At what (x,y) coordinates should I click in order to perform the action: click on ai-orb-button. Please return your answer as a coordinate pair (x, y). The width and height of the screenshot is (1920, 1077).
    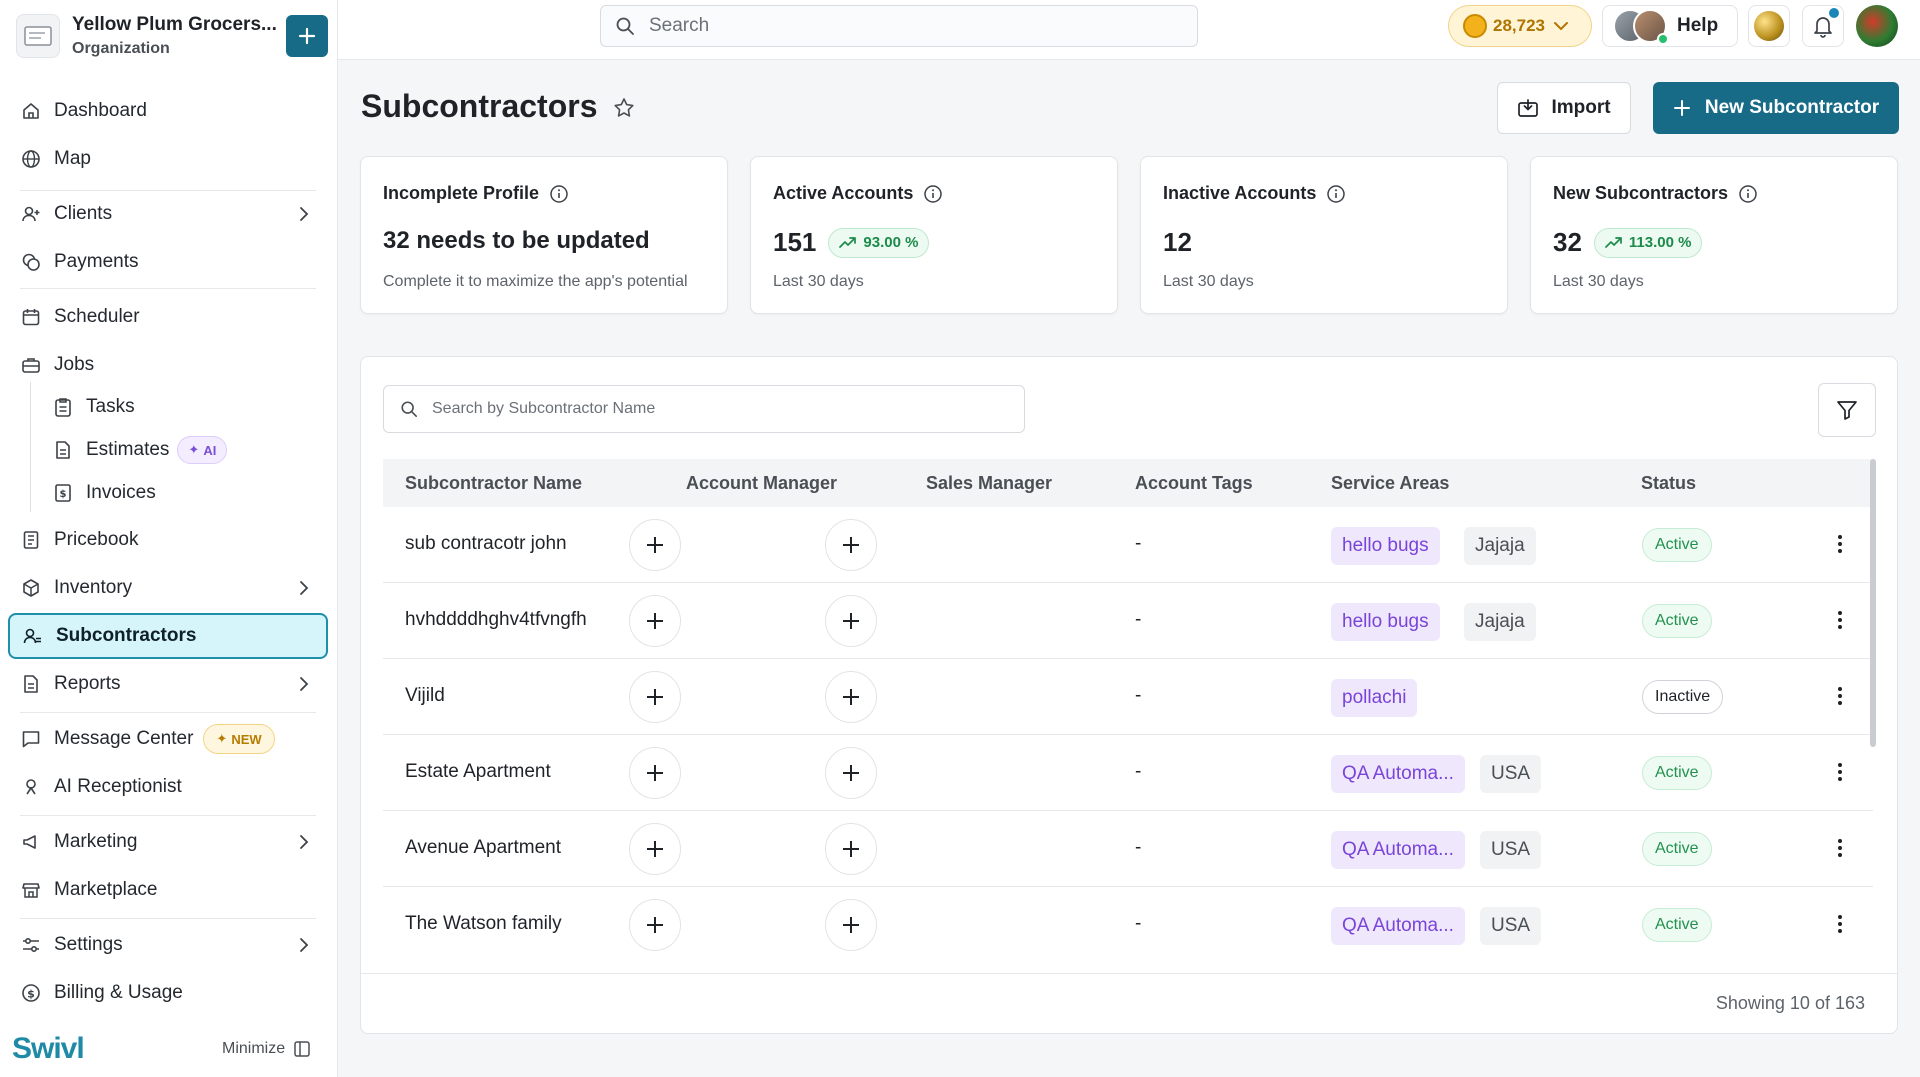
    Looking at the image, I should click on (1769, 26).